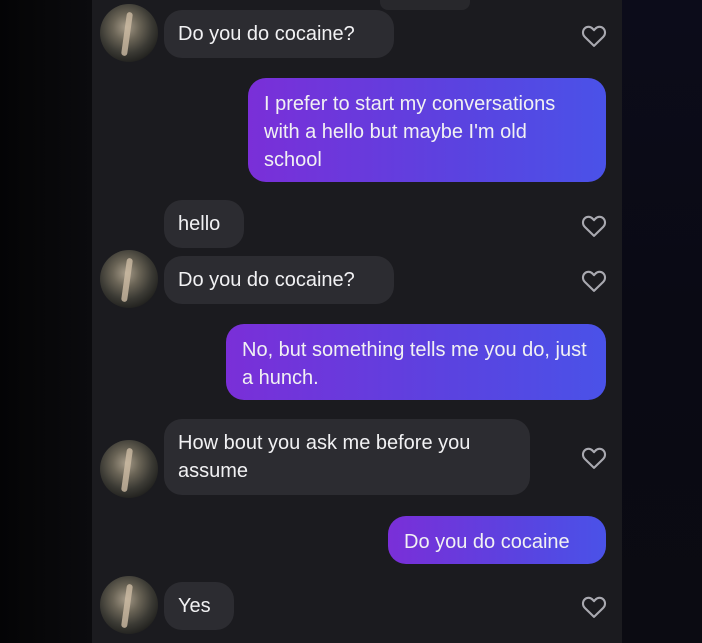  Describe the element at coordinates (497, 540) in the screenshot. I see `outgoing-message: Do you do cocaine` at that location.